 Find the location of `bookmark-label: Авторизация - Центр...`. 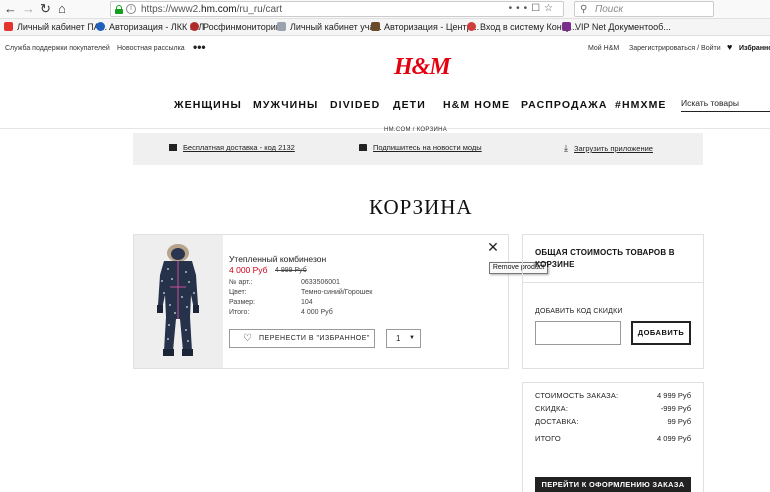

bookmark-label: Авторизация - Центр... is located at coordinates (432, 27).